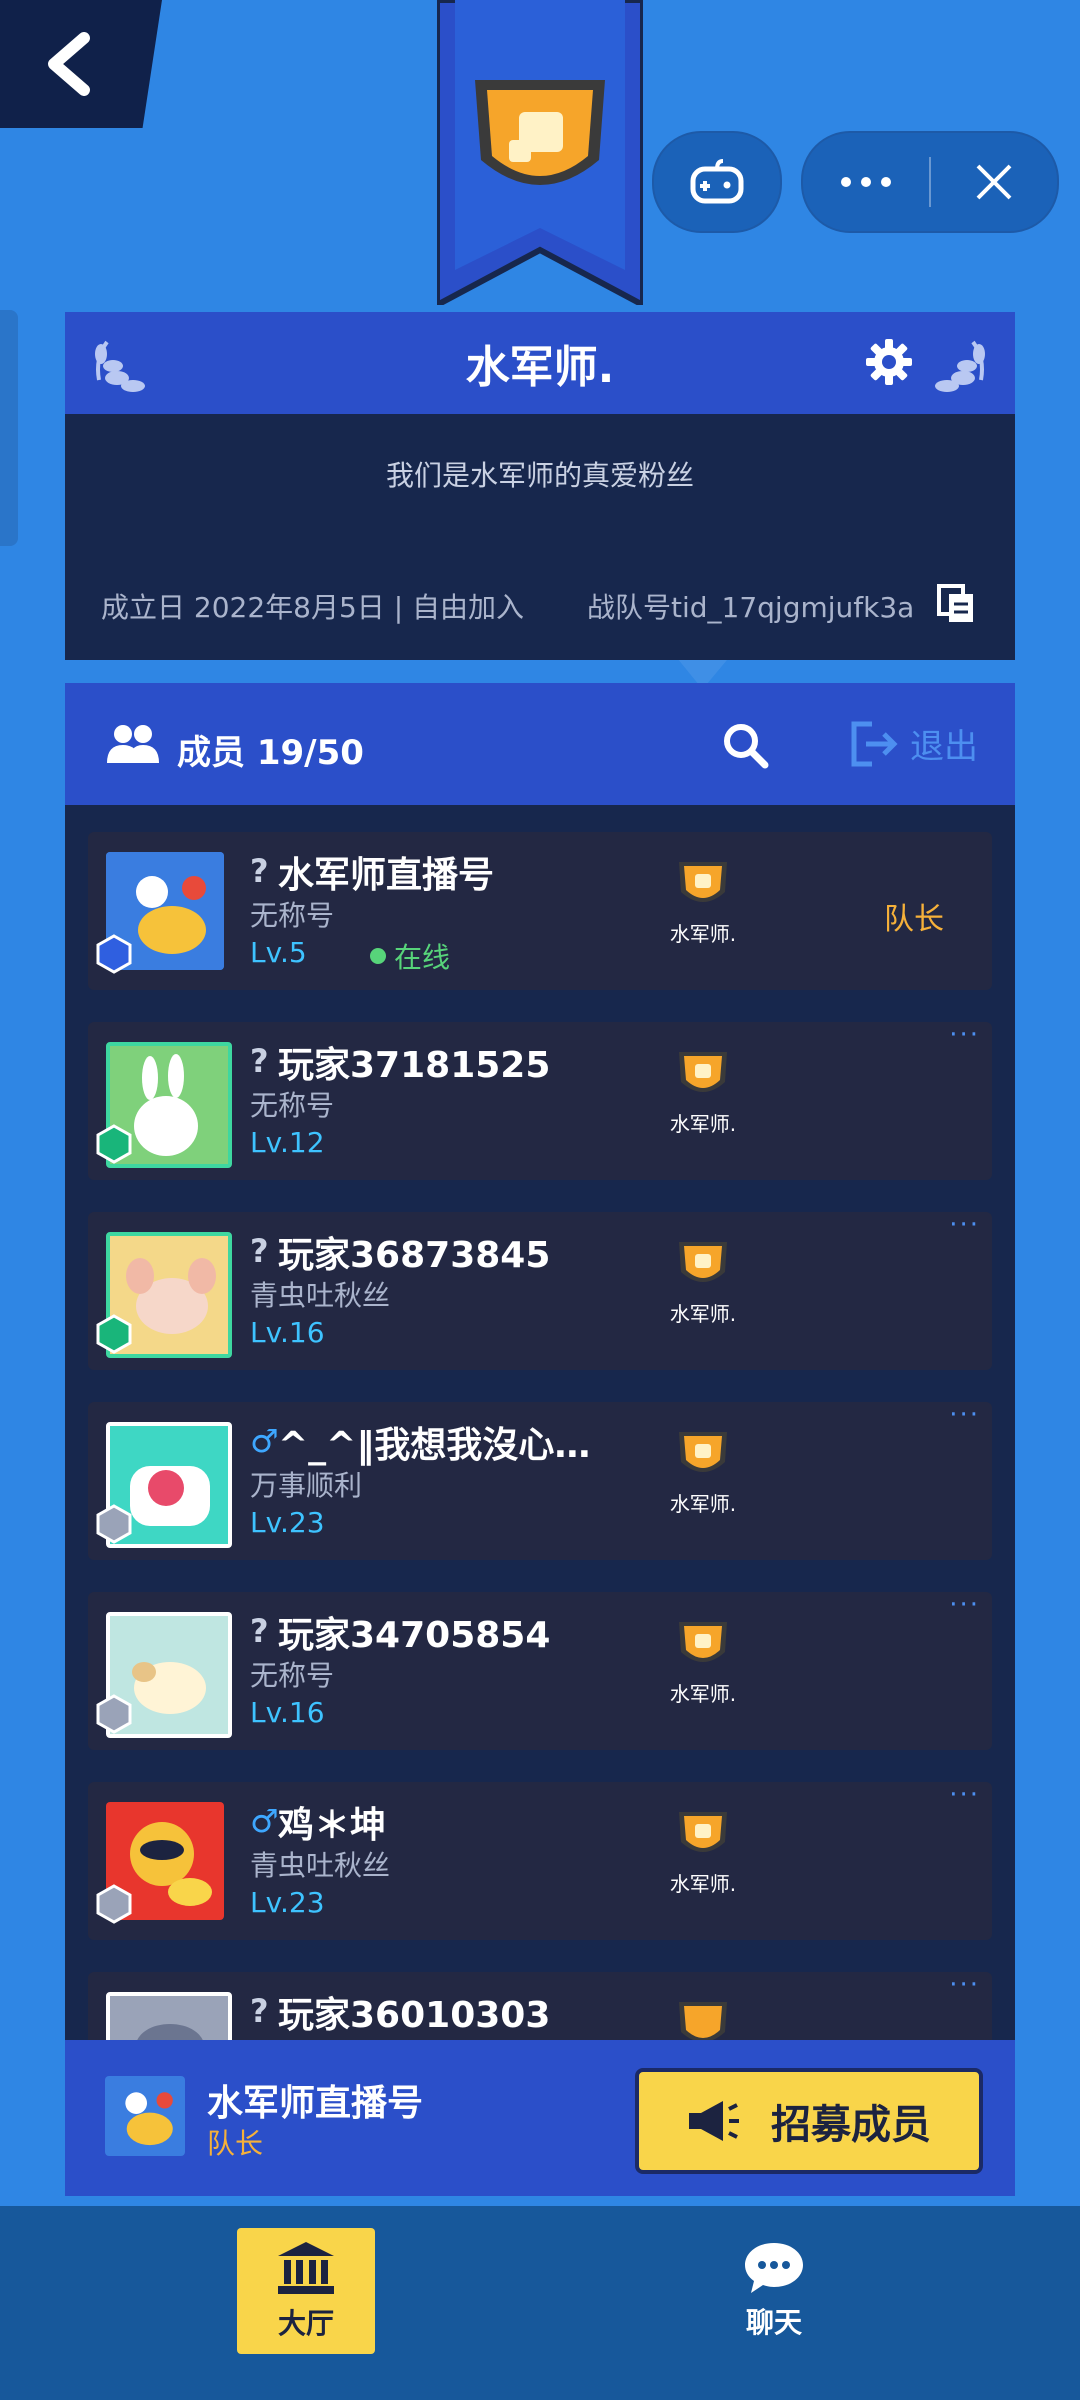  Describe the element at coordinates (540, 2005) in the screenshot. I see `member-row: ? 玩家36010303 ···` at that location.